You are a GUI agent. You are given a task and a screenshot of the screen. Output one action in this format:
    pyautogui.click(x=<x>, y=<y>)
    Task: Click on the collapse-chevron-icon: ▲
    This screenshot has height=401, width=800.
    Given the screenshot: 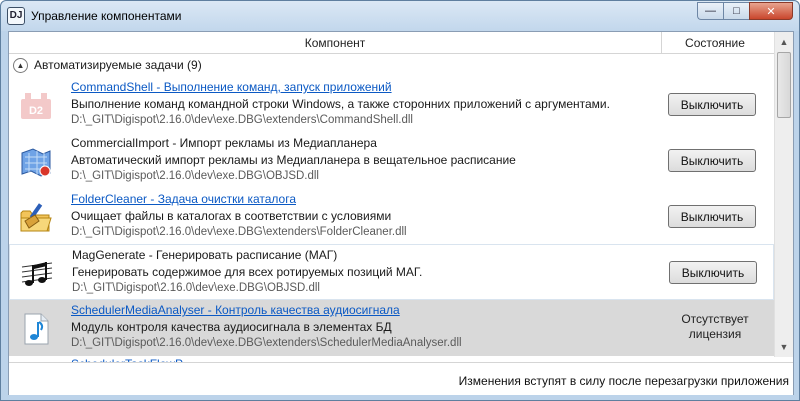 What is the action you would take?
    pyautogui.click(x=20, y=65)
    